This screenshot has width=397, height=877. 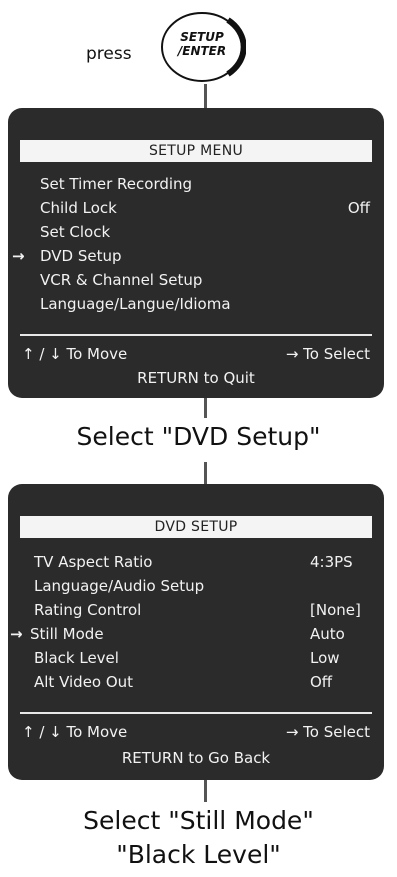 I want to click on setup-enter-button-label: SETUP /ENTER, so click(x=202, y=44).